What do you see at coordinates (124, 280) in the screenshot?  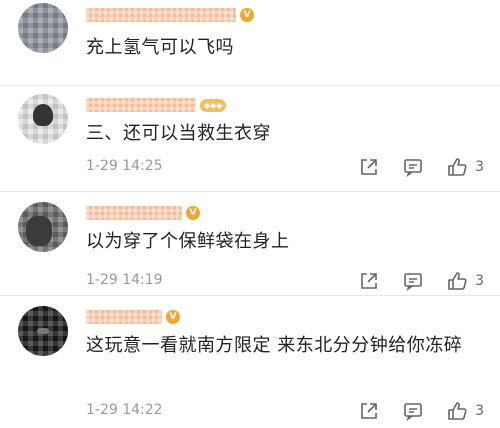 I see `comment-timestamp: 1-29 14:19` at bounding box center [124, 280].